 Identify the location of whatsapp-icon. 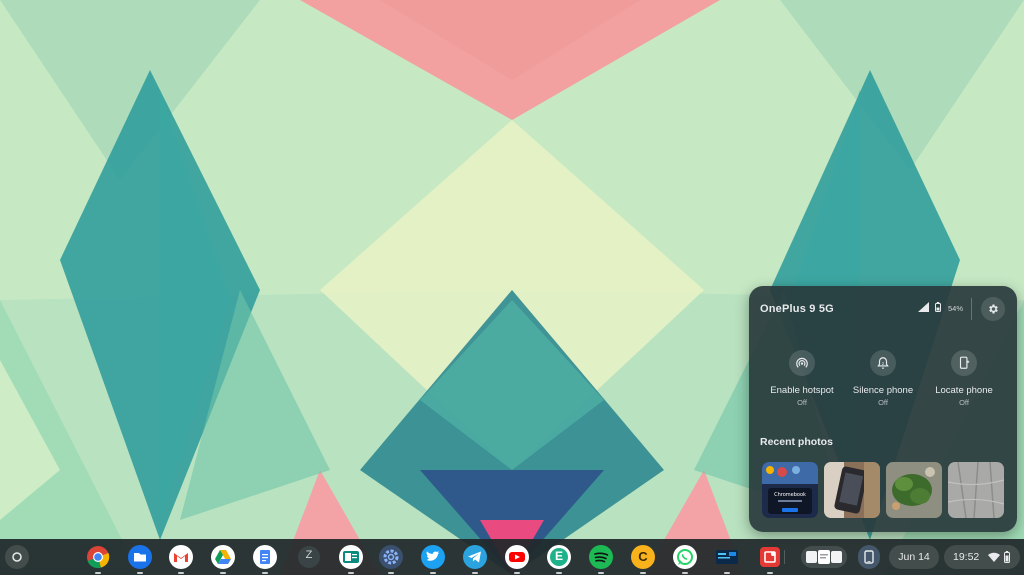
(685, 557).